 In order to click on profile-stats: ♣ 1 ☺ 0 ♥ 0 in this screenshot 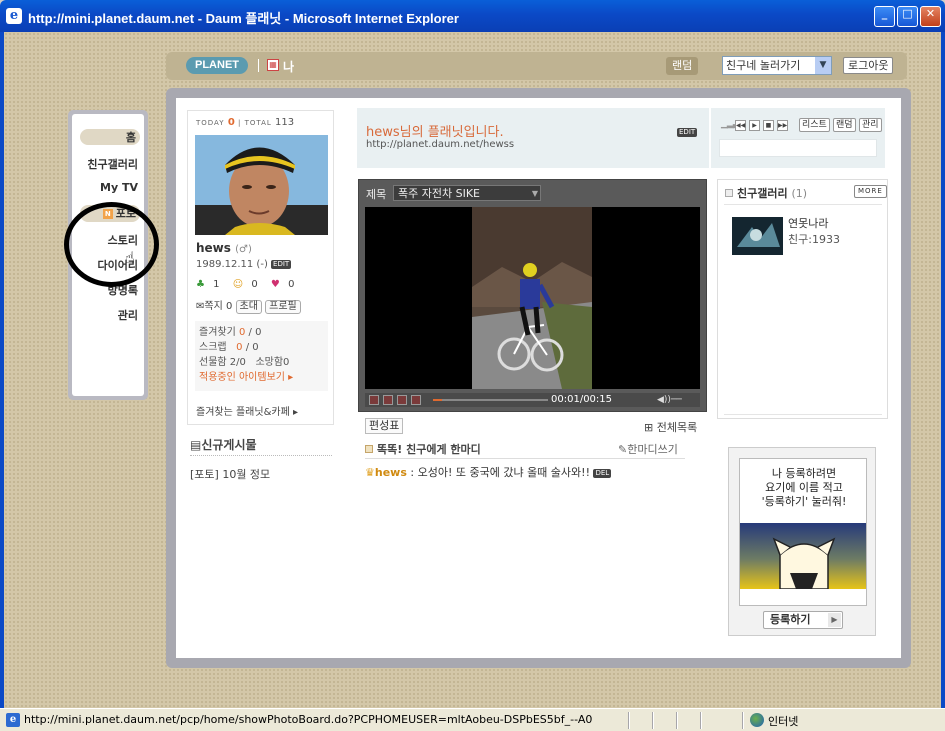, I will do `click(245, 284)`.